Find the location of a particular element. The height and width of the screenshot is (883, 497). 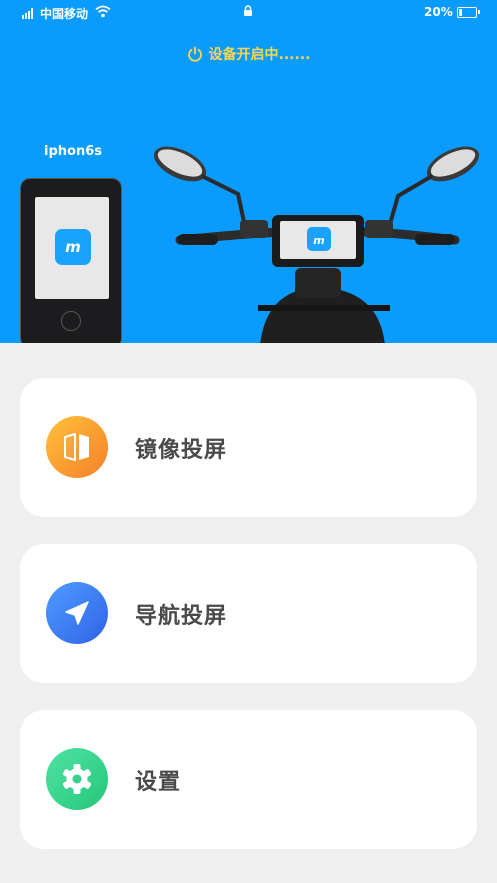

dash-app-logo: m is located at coordinates (318, 240).